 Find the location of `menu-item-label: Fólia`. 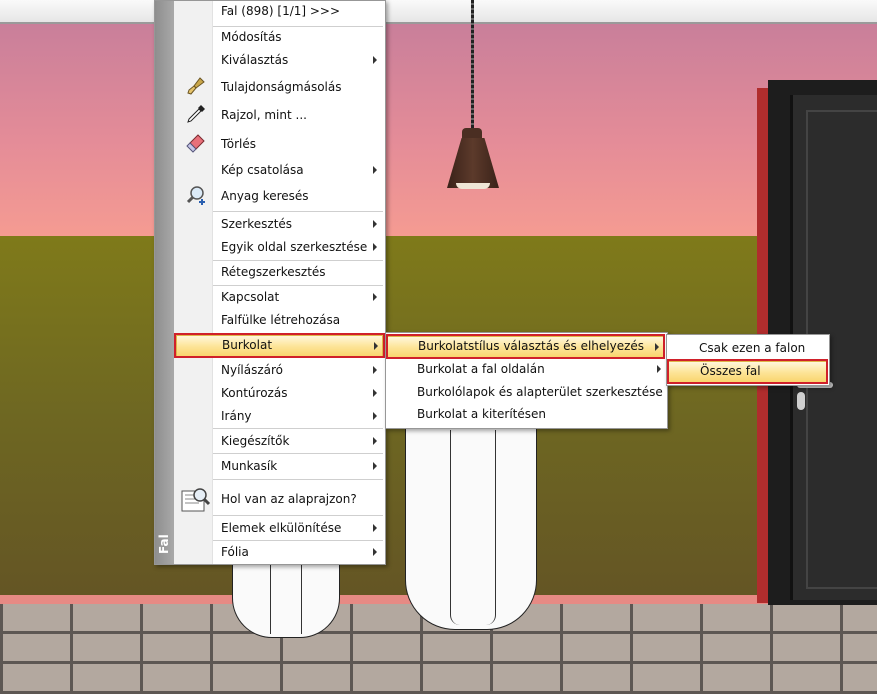

menu-item-label: Fólia is located at coordinates (235, 552).